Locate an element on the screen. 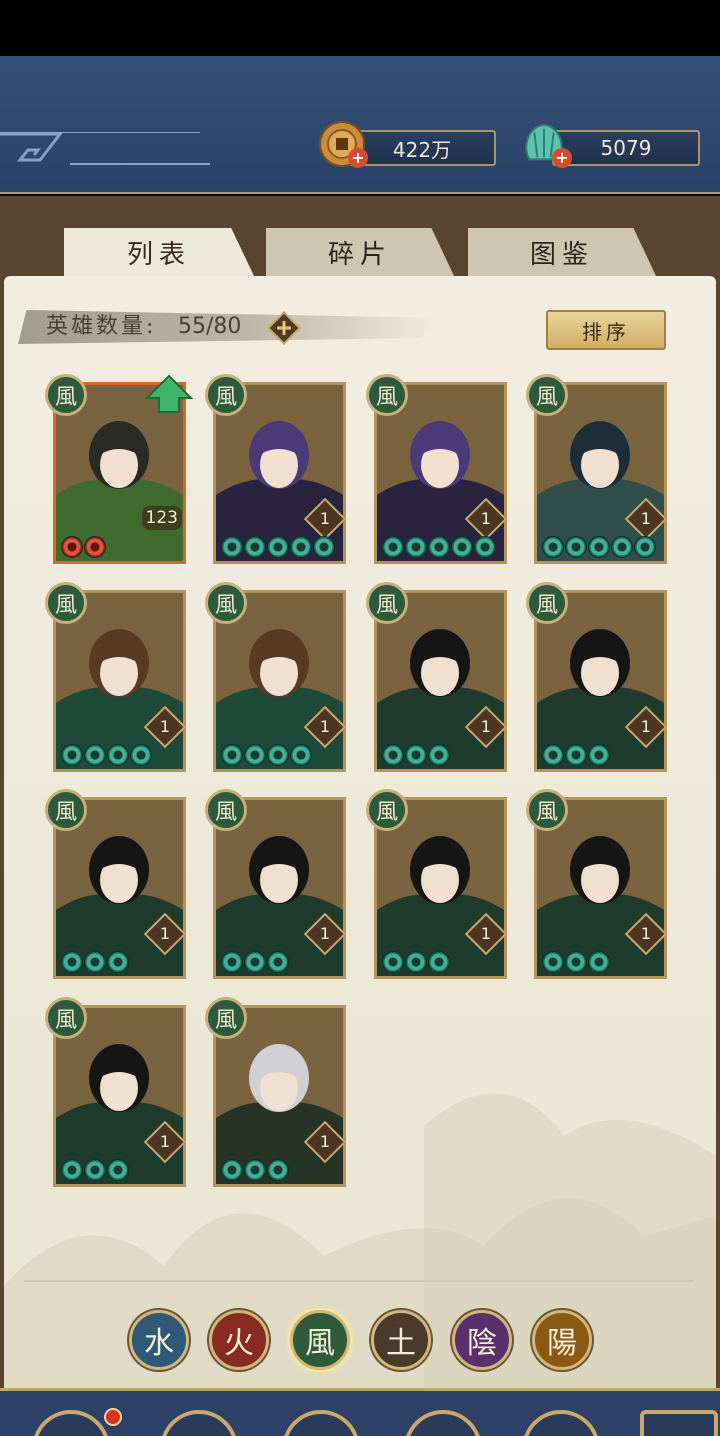  filter-water-button: 水 is located at coordinates (159, 1340).